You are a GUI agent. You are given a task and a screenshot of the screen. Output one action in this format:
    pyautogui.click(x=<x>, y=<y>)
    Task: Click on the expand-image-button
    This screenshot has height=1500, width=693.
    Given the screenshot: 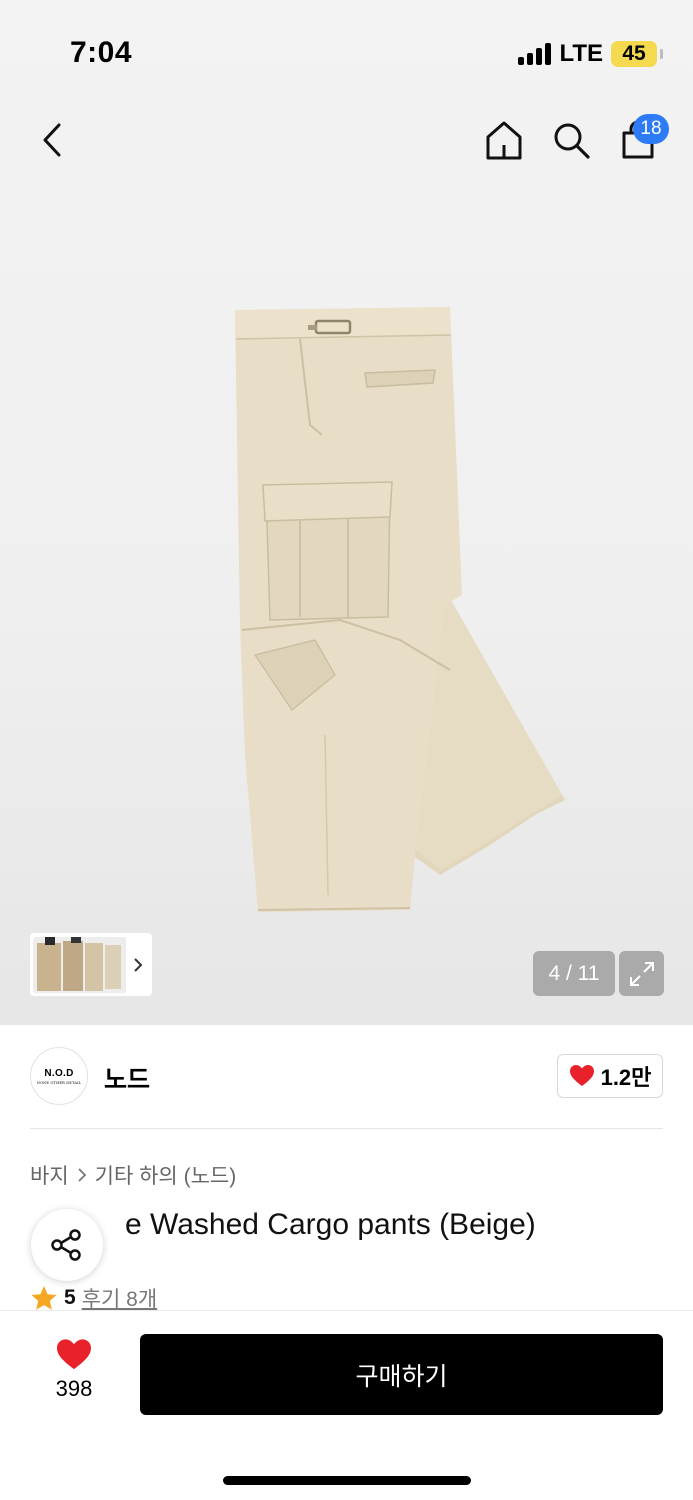 What is the action you would take?
    pyautogui.click(x=641, y=973)
    